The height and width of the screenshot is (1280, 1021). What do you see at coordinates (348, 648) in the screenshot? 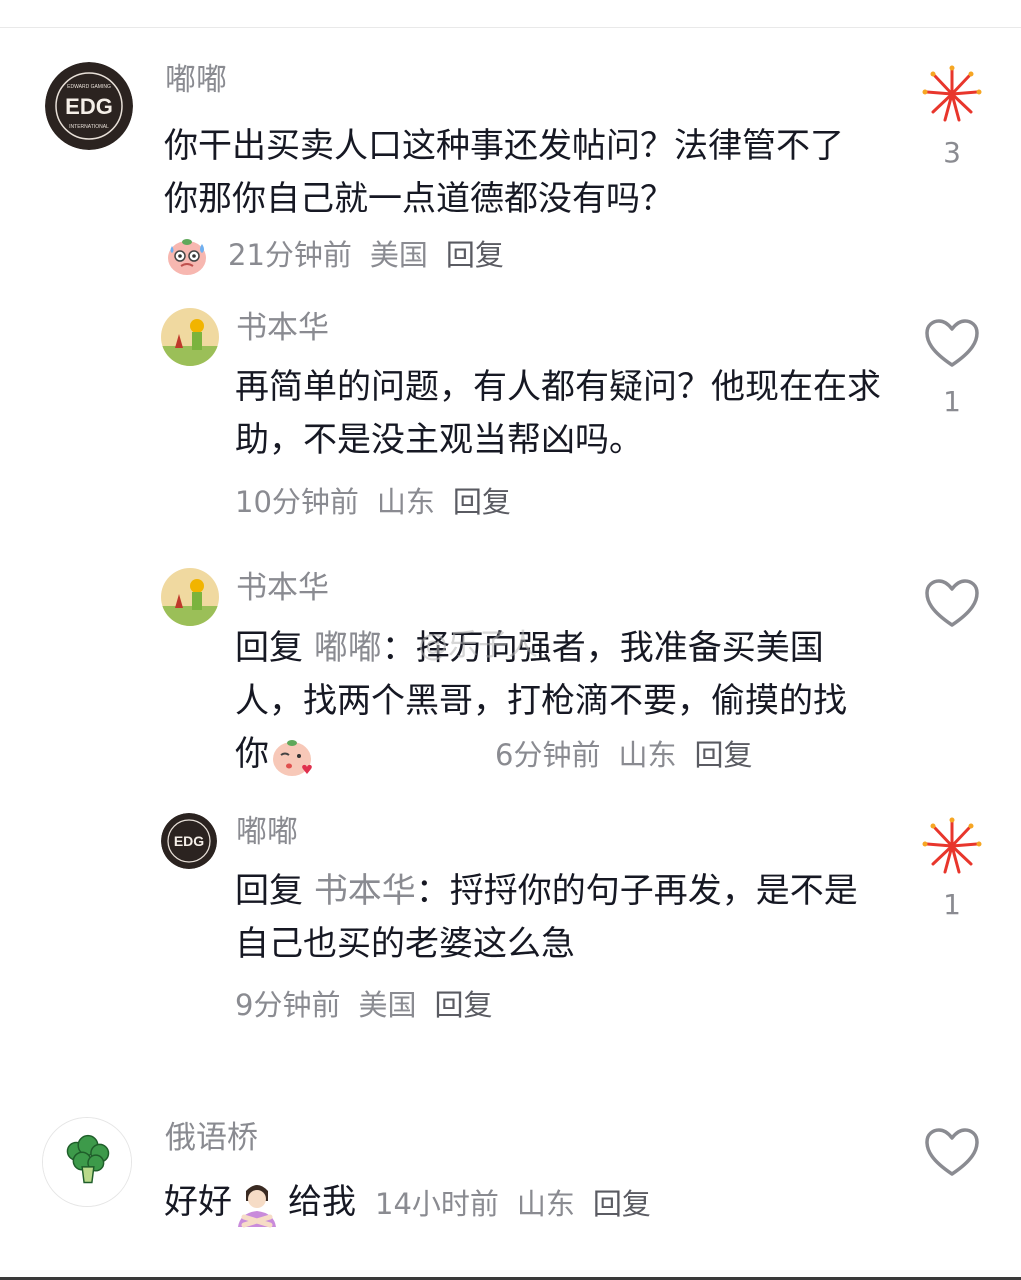
I see `reply-target-user: 嘟嘟` at bounding box center [348, 648].